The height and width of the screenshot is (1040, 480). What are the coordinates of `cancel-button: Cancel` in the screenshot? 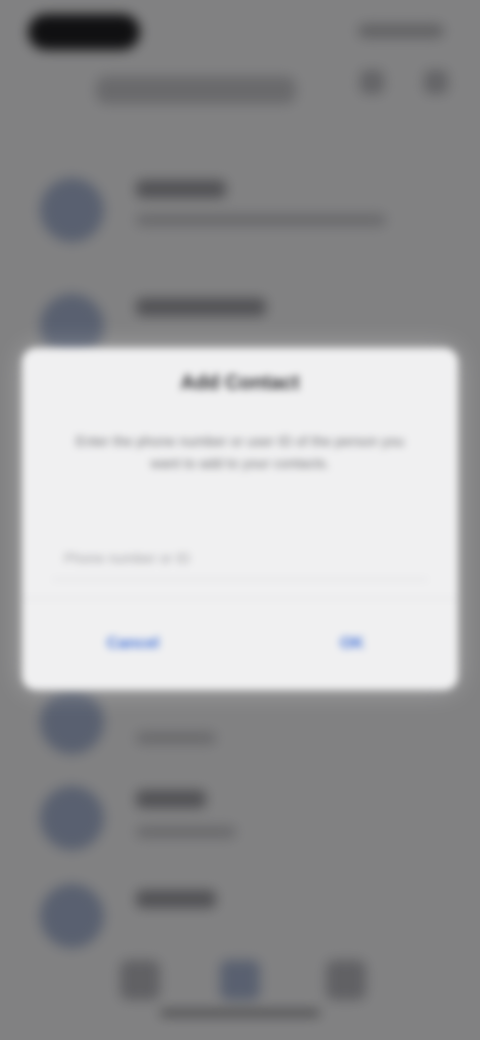 It's located at (133, 644).